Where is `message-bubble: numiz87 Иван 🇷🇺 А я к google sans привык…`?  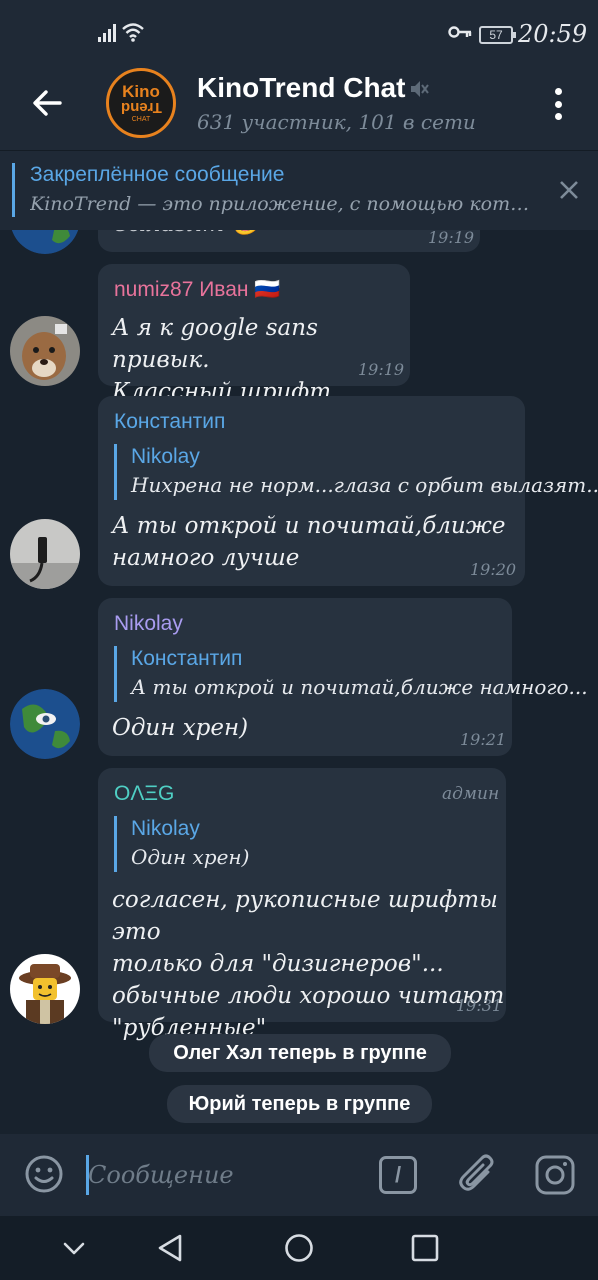
message-bubble: numiz87 Иван 🇷🇺 А я к google sans привык… is located at coordinates (254, 334).